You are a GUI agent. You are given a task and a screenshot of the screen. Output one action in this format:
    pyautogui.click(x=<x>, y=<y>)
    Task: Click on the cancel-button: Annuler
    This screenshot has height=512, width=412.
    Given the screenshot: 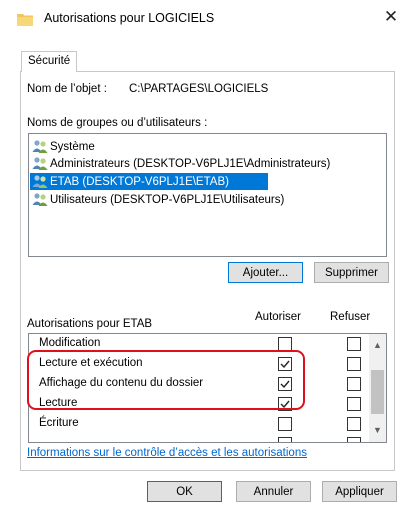 What is the action you would take?
    pyautogui.click(x=273, y=491)
    